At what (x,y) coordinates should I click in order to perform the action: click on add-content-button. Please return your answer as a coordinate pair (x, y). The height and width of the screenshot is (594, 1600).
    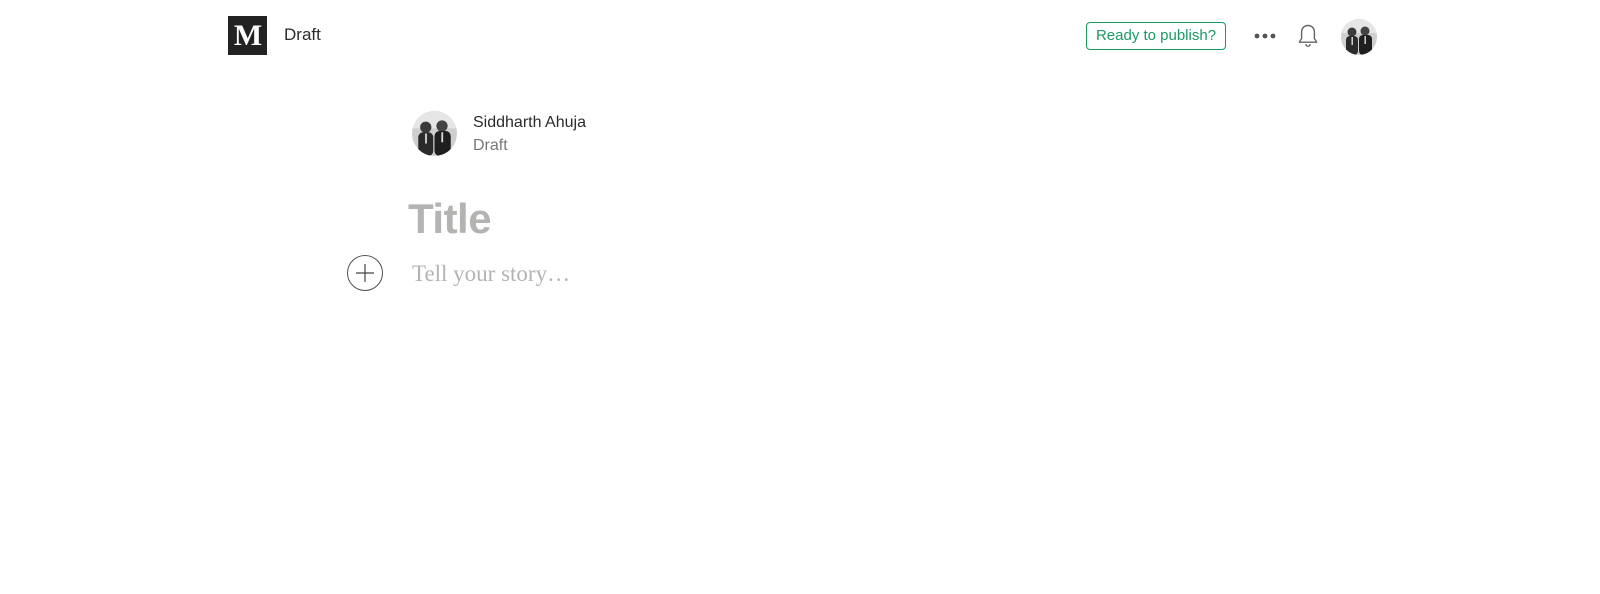
    Looking at the image, I should click on (365, 273).